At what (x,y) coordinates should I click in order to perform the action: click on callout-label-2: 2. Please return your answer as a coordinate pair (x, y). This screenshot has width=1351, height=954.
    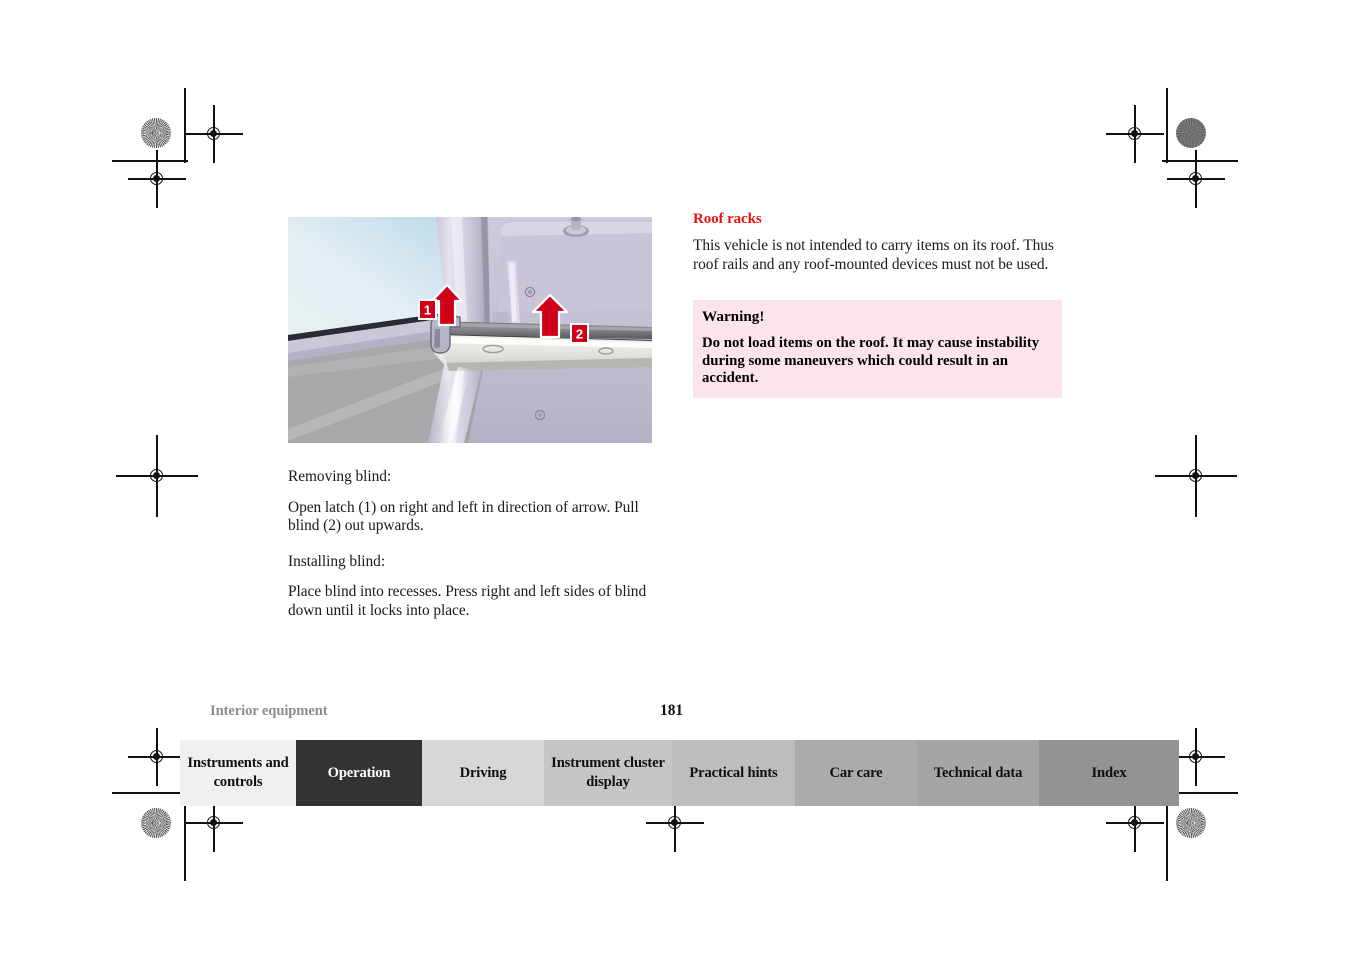
    Looking at the image, I should click on (579, 333).